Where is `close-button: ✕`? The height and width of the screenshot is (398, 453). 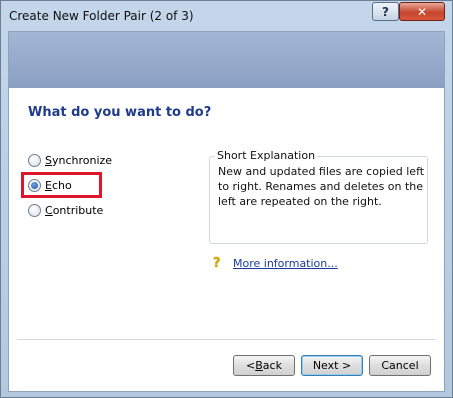
close-button: ✕ is located at coordinates (422, 11).